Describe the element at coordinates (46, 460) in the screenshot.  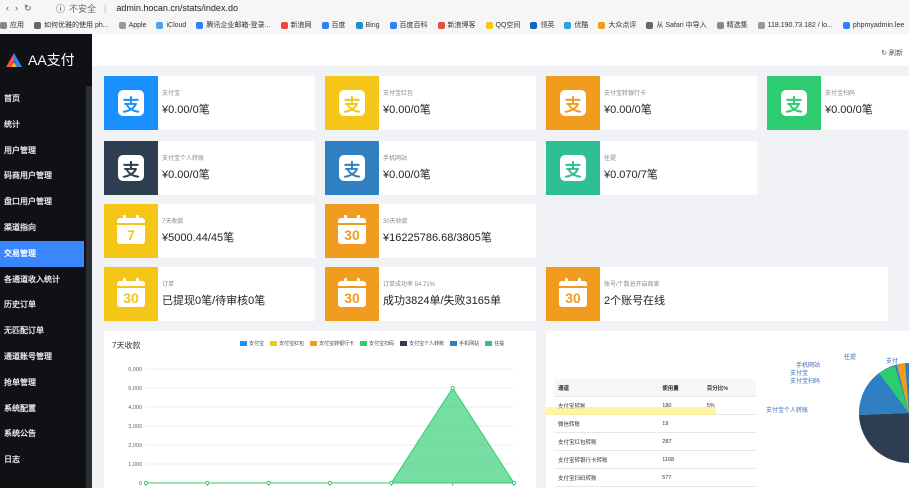
I see `sidebar-item: 日志` at that location.